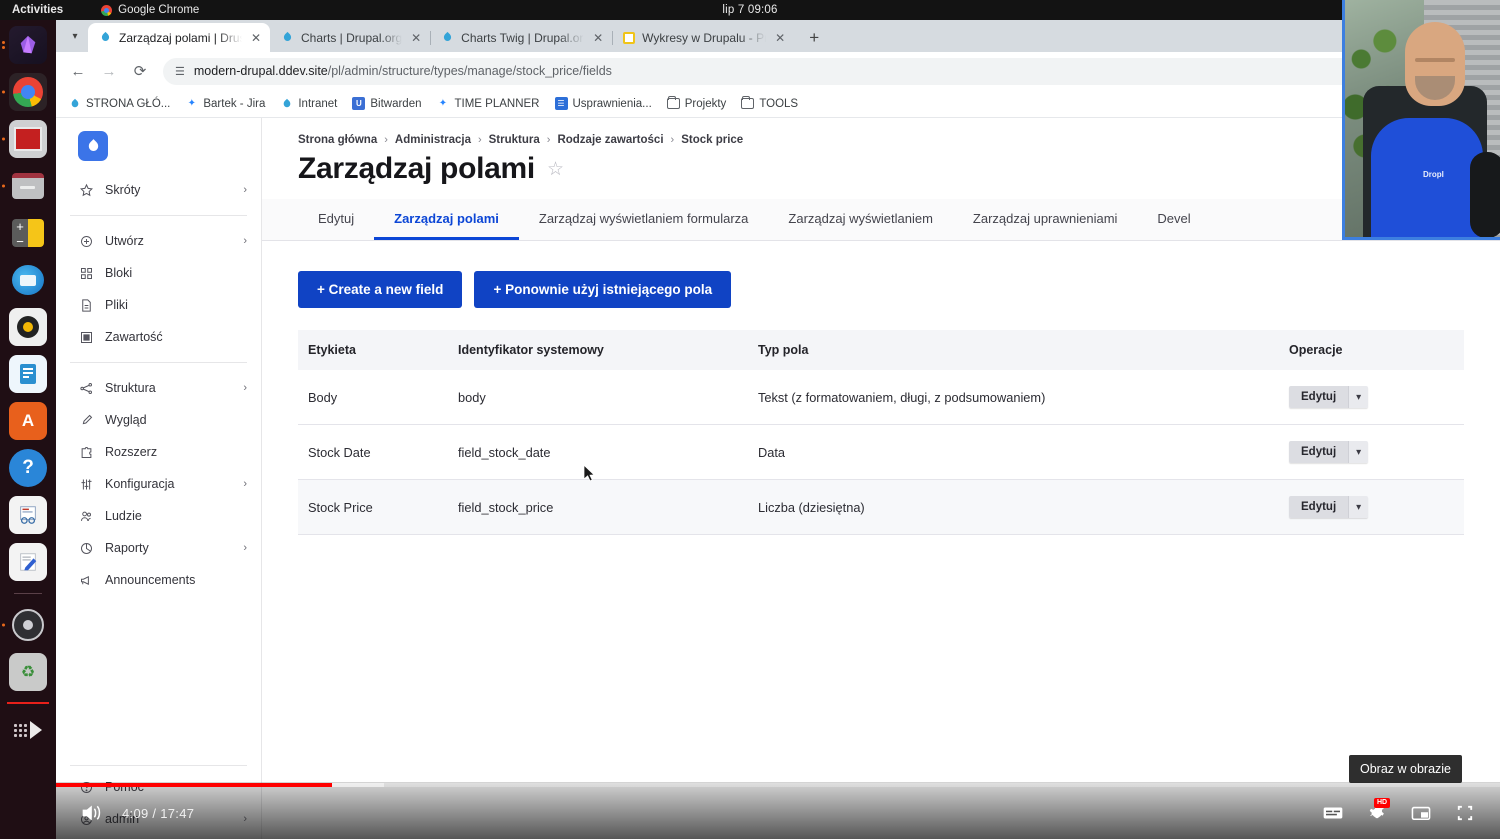  Describe the element at coordinates (158, 144) in the screenshot. I see `sidebar-logo-wrap` at that location.